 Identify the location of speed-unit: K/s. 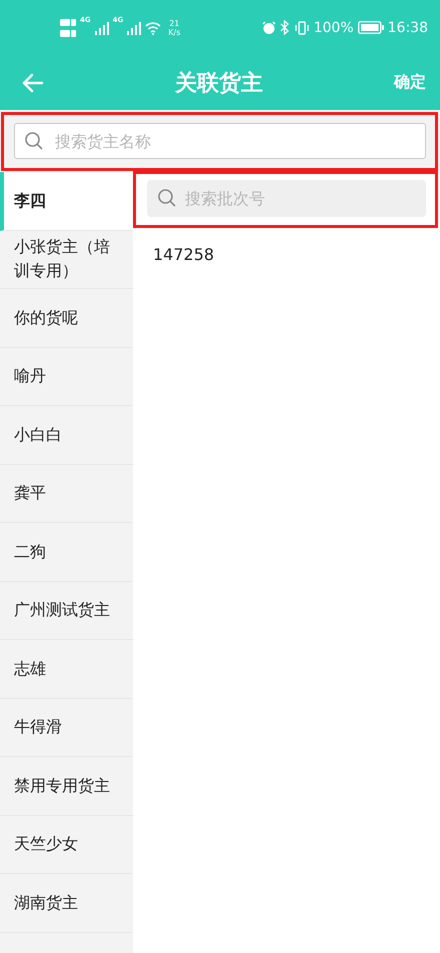
(174, 32).